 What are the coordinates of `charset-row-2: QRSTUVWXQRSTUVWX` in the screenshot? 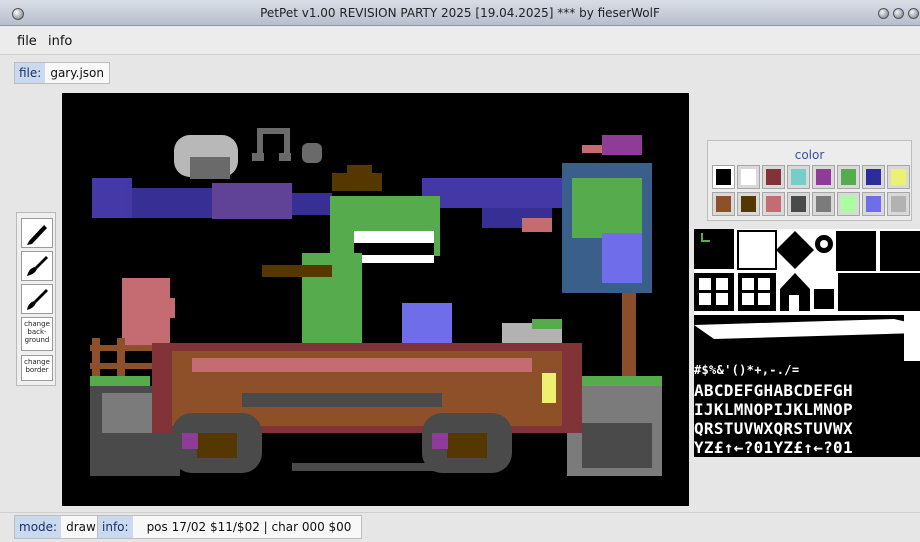 It's located at (807, 428).